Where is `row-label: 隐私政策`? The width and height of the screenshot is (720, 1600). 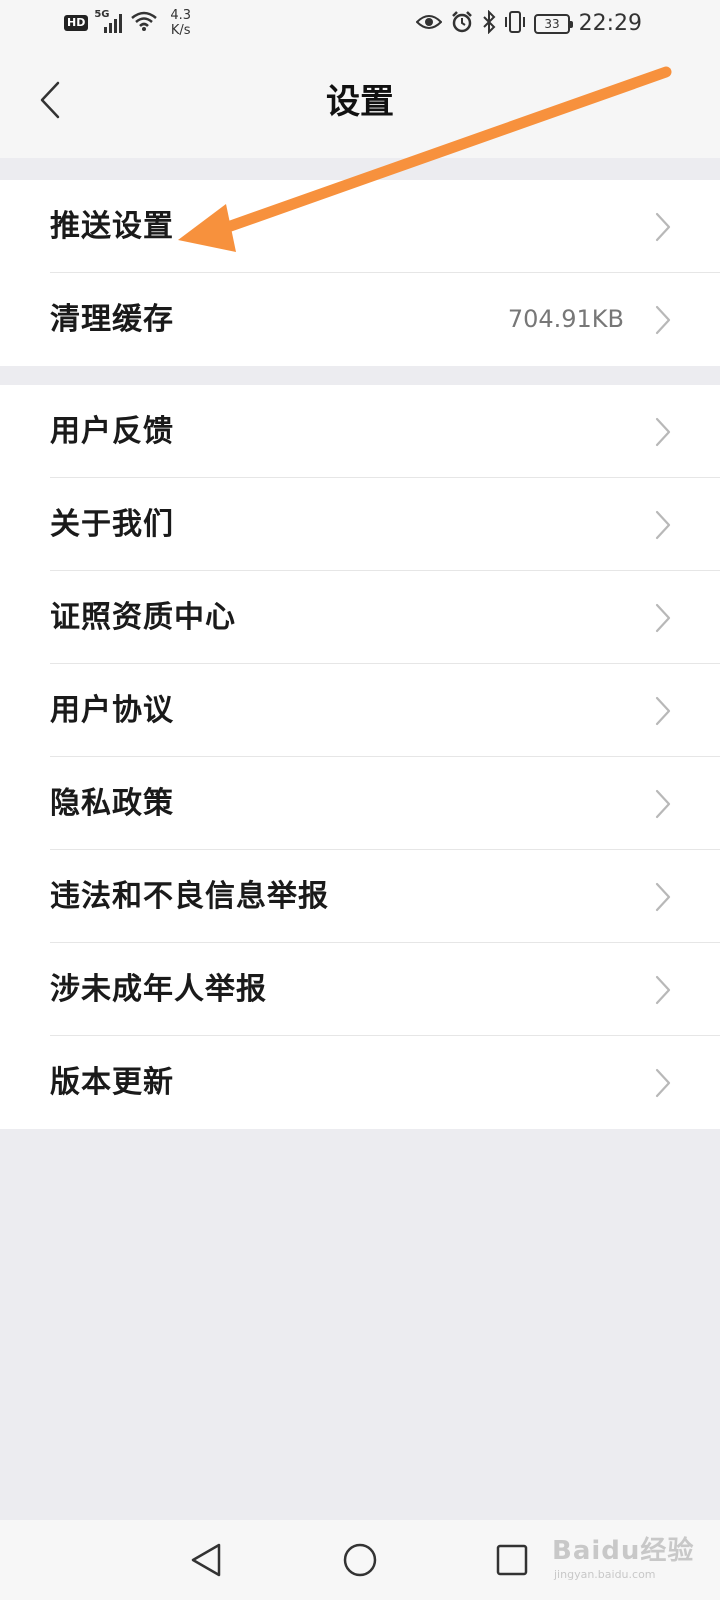
row-label: 隐私政策 is located at coordinates (112, 803).